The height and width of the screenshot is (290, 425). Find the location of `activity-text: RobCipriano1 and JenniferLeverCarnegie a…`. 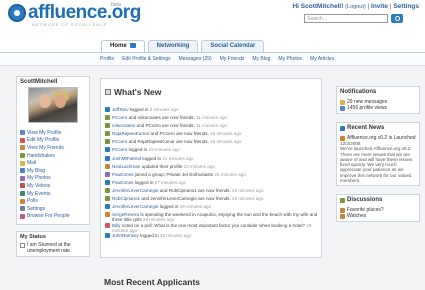

activity-text: RobCipriano1 and JenniferLeverCarnegie a… is located at coordinates (215, 198).